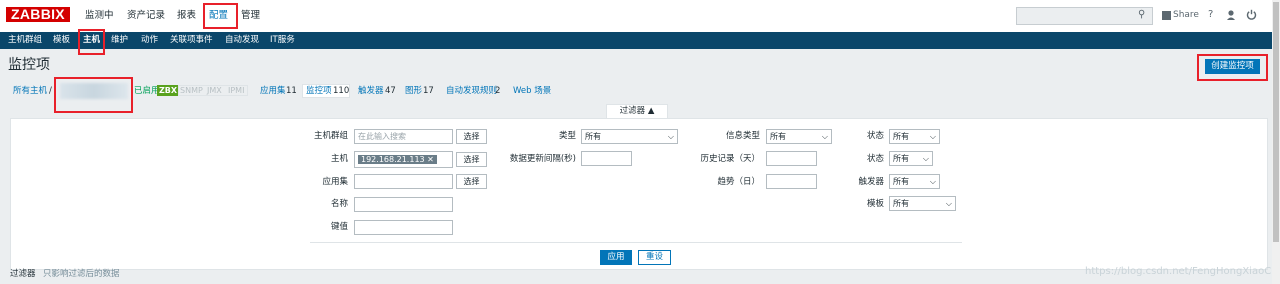 The height and width of the screenshot is (284, 1280). I want to click on breadcrumb-items: 监控项, so click(319, 91).